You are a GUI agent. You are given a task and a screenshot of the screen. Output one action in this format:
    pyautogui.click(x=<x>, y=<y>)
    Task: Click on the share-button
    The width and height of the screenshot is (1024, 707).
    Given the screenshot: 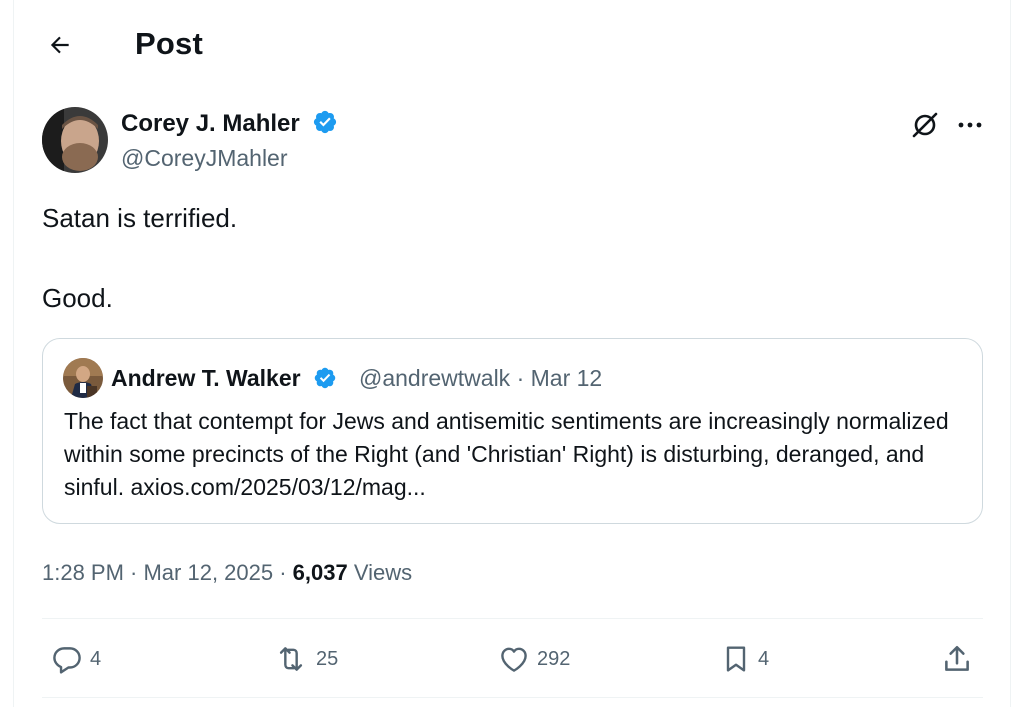 What is the action you would take?
    pyautogui.click(x=957, y=659)
    